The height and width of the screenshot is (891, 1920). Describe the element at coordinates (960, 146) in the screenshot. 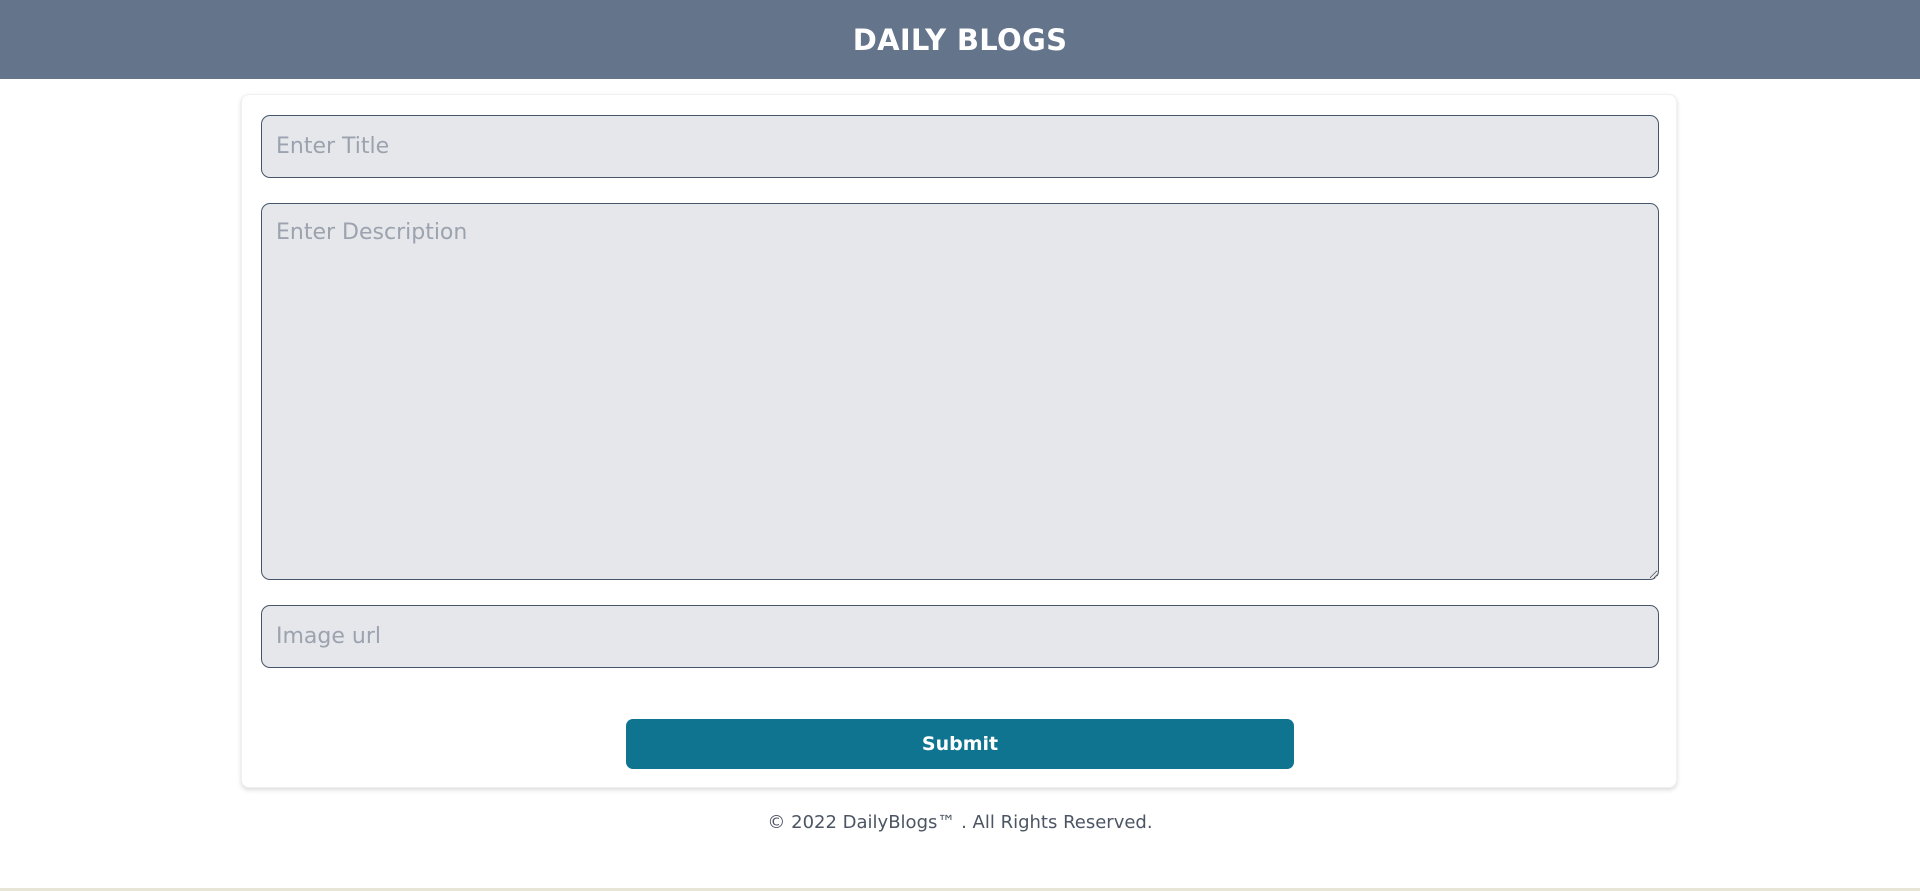

I see `title-input` at that location.